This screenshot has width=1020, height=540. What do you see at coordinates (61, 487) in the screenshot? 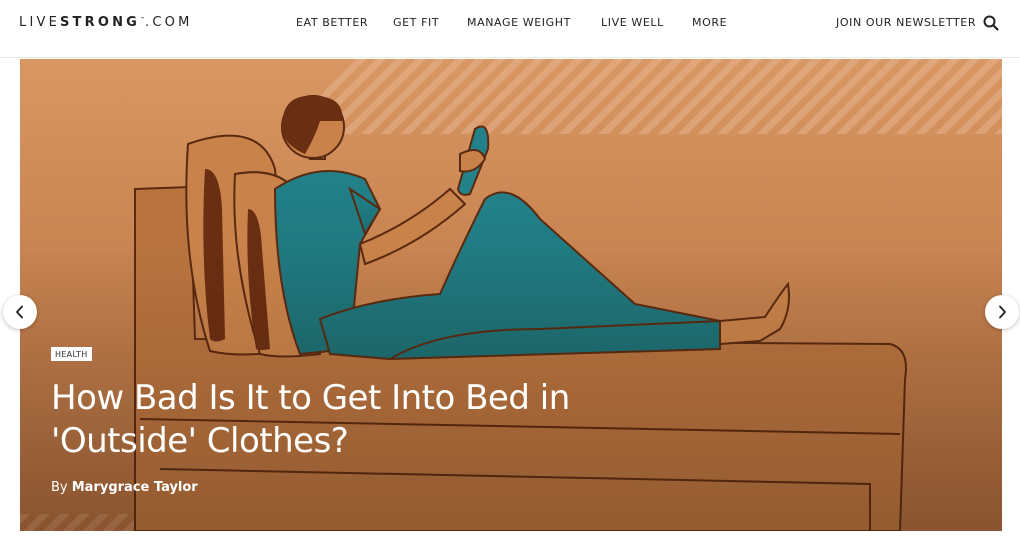
I see `byline-prefix: By` at bounding box center [61, 487].